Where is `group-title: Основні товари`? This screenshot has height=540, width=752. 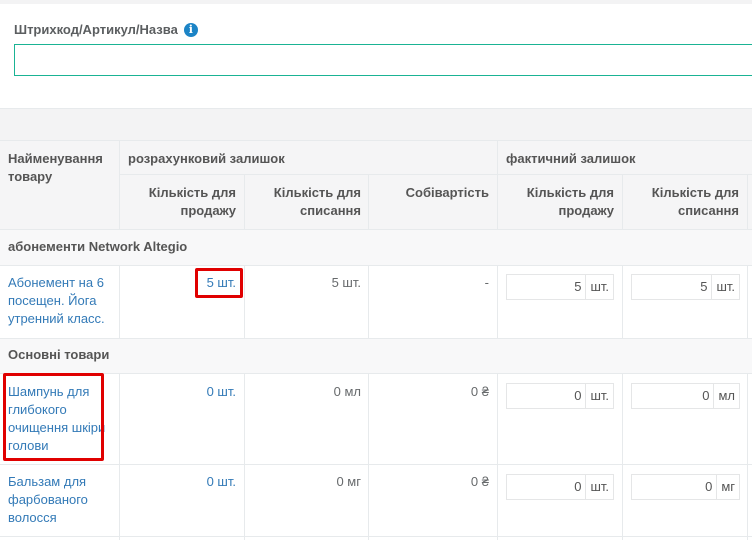 group-title: Основні товари is located at coordinates (59, 354).